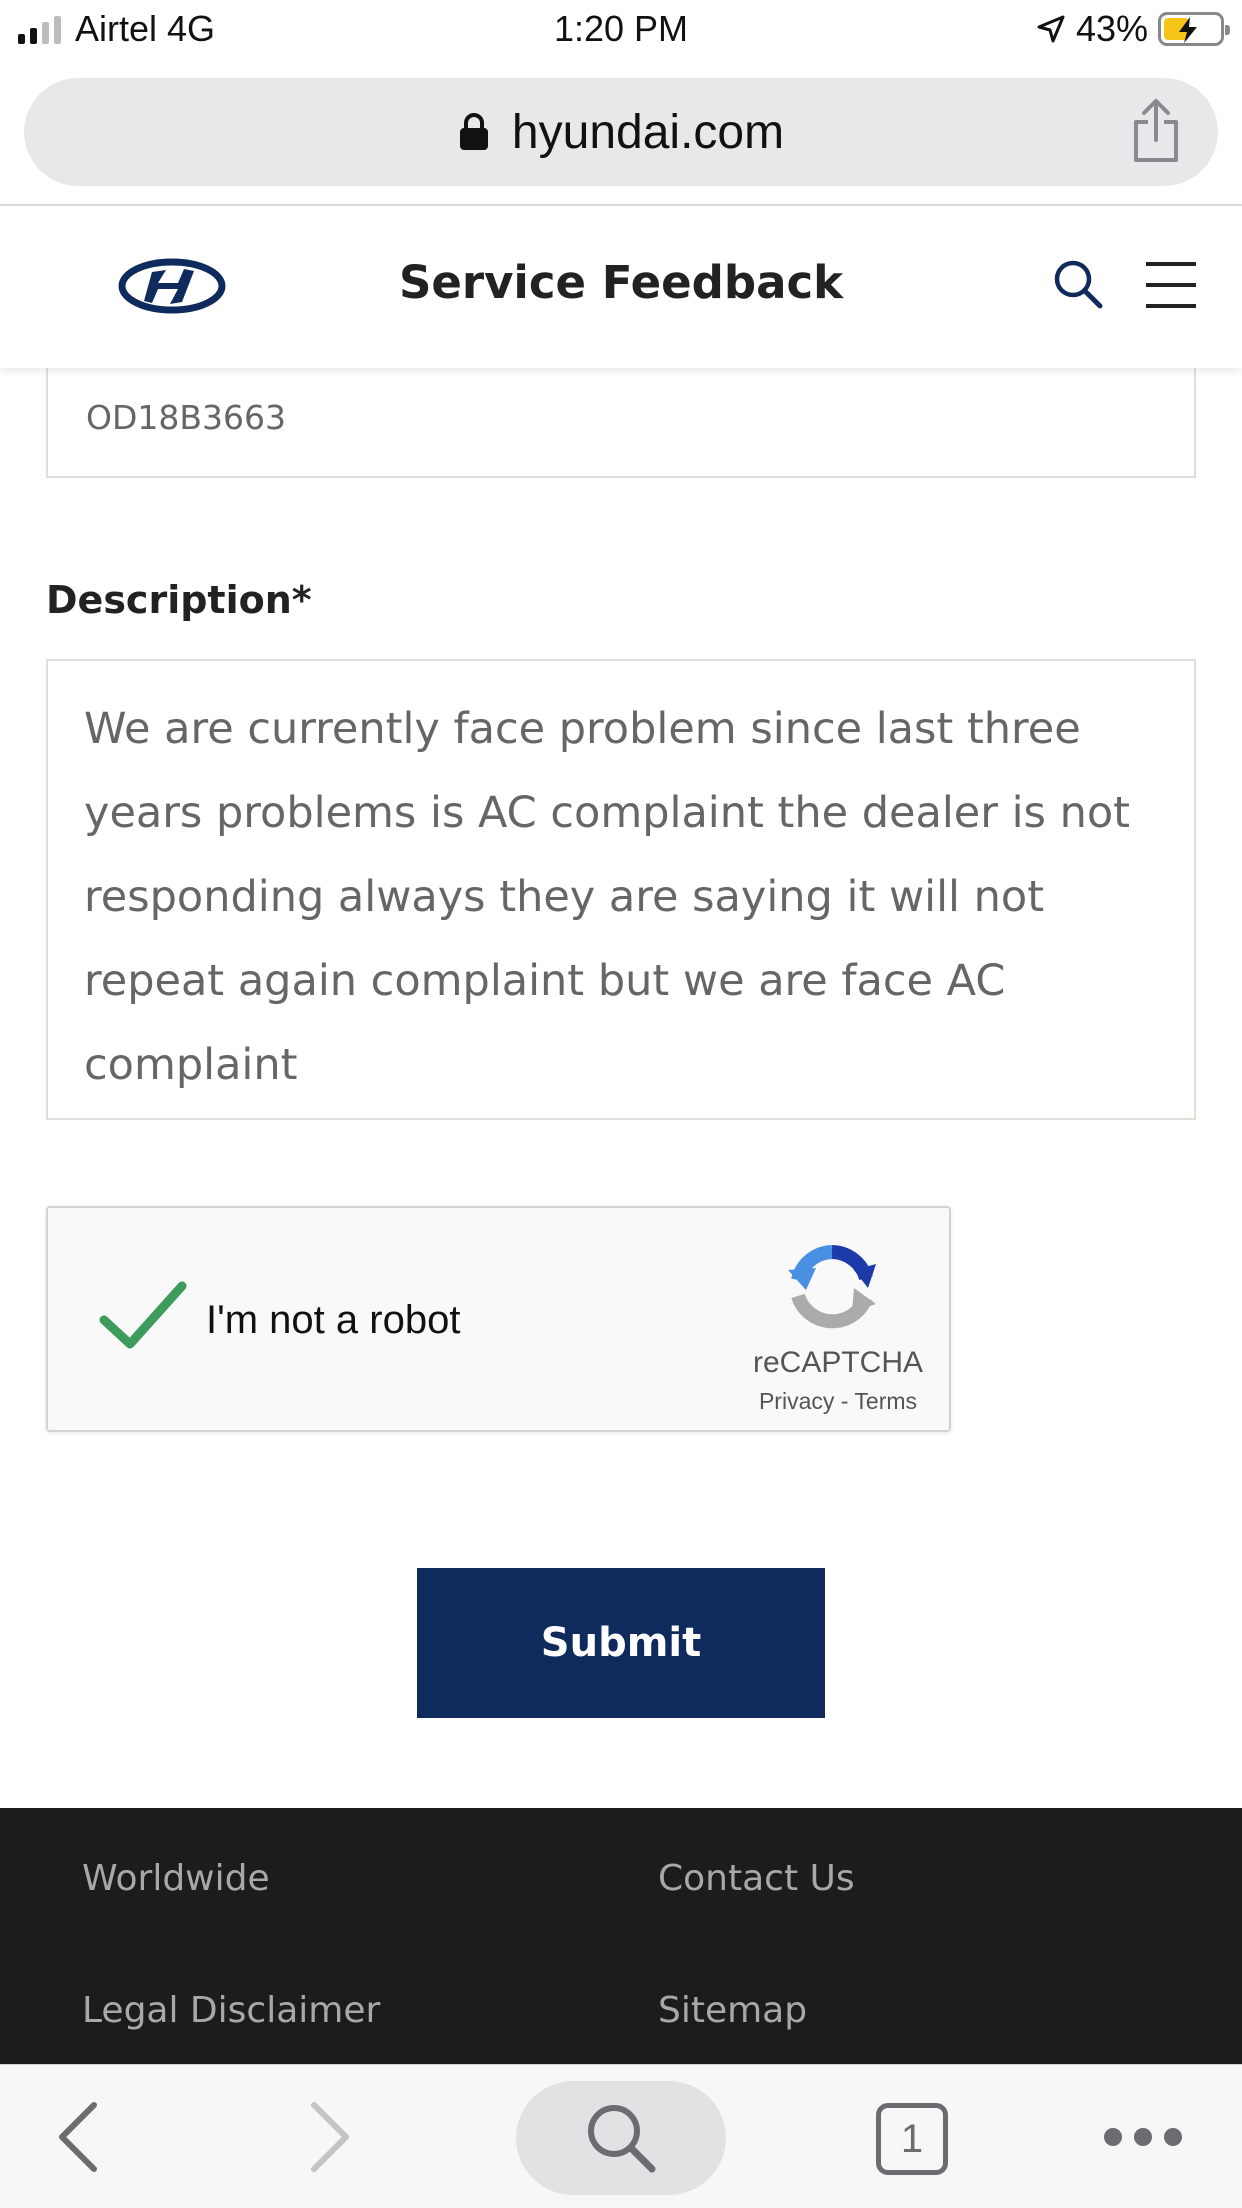 The width and height of the screenshot is (1242, 2208). I want to click on description-label: Description*, so click(179, 600).